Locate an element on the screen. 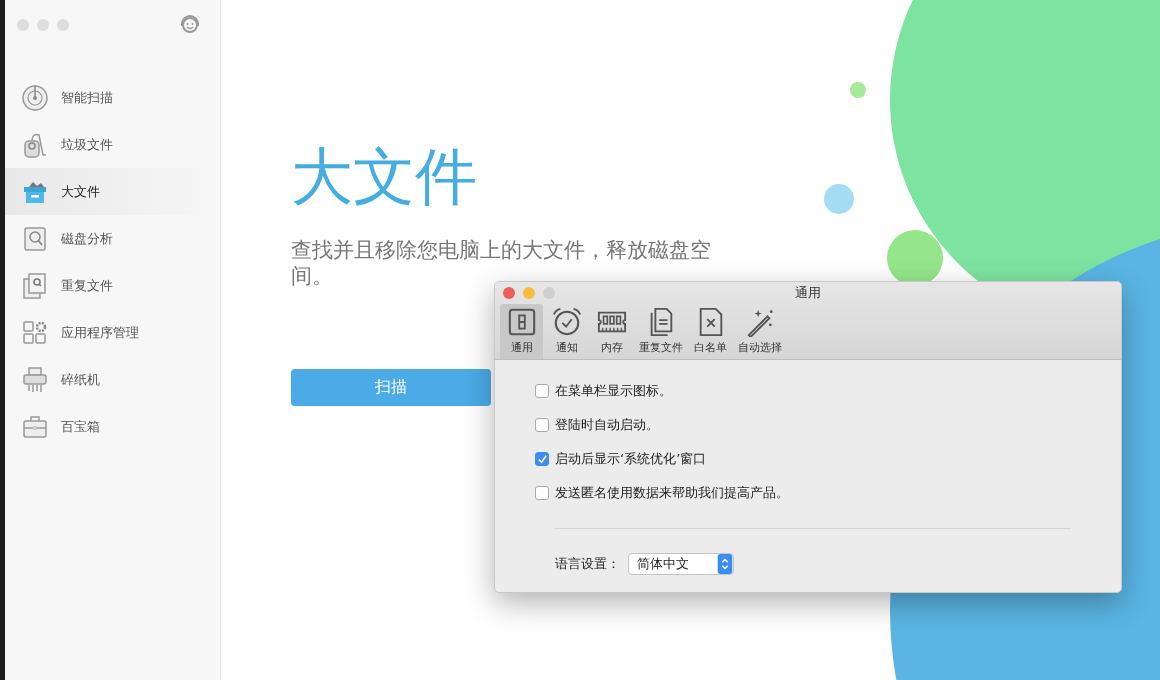 This screenshot has width=1160, height=680. preferences-tab: 内存 is located at coordinates (611, 331).